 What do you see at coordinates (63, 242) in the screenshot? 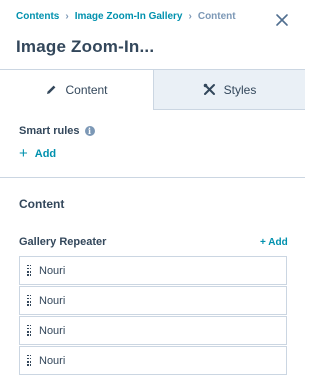
I see `gallery-repeater-label: Gallery Repeater` at bounding box center [63, 242].